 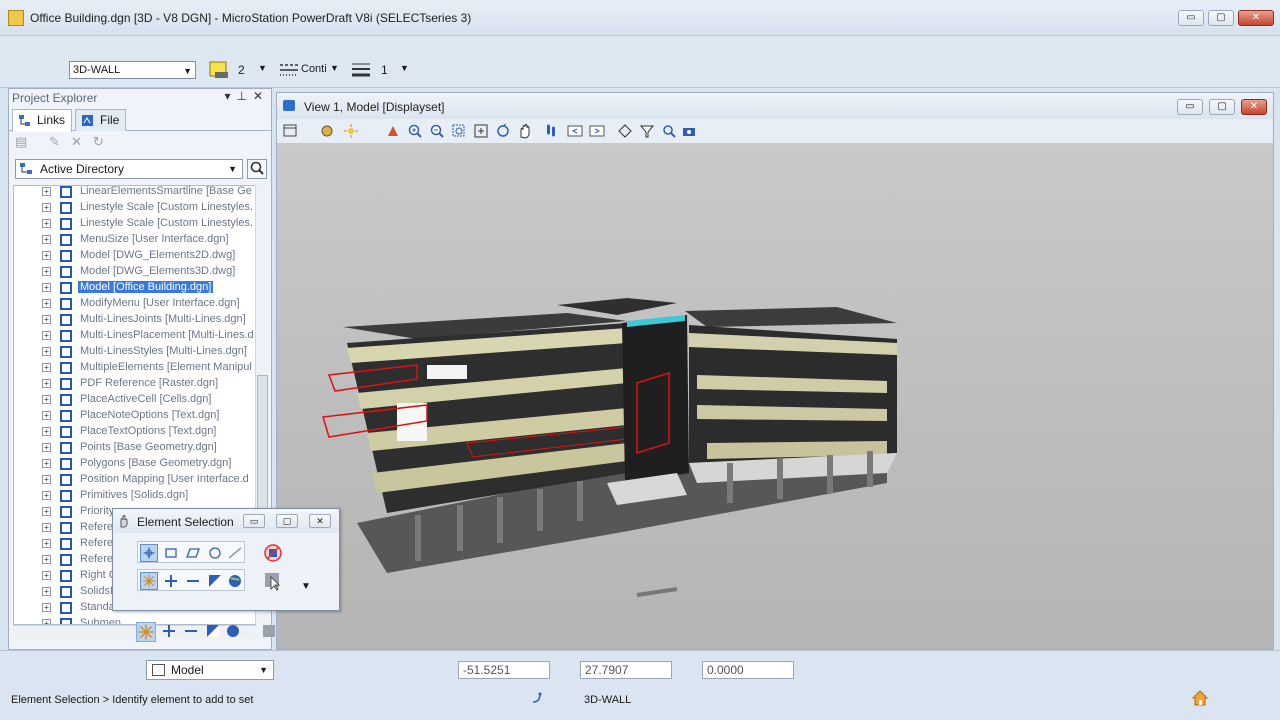 What do you see at coordinates (1200, 698) in the screenshot?
I see `home-icon` at bounding box center [1200, 698].